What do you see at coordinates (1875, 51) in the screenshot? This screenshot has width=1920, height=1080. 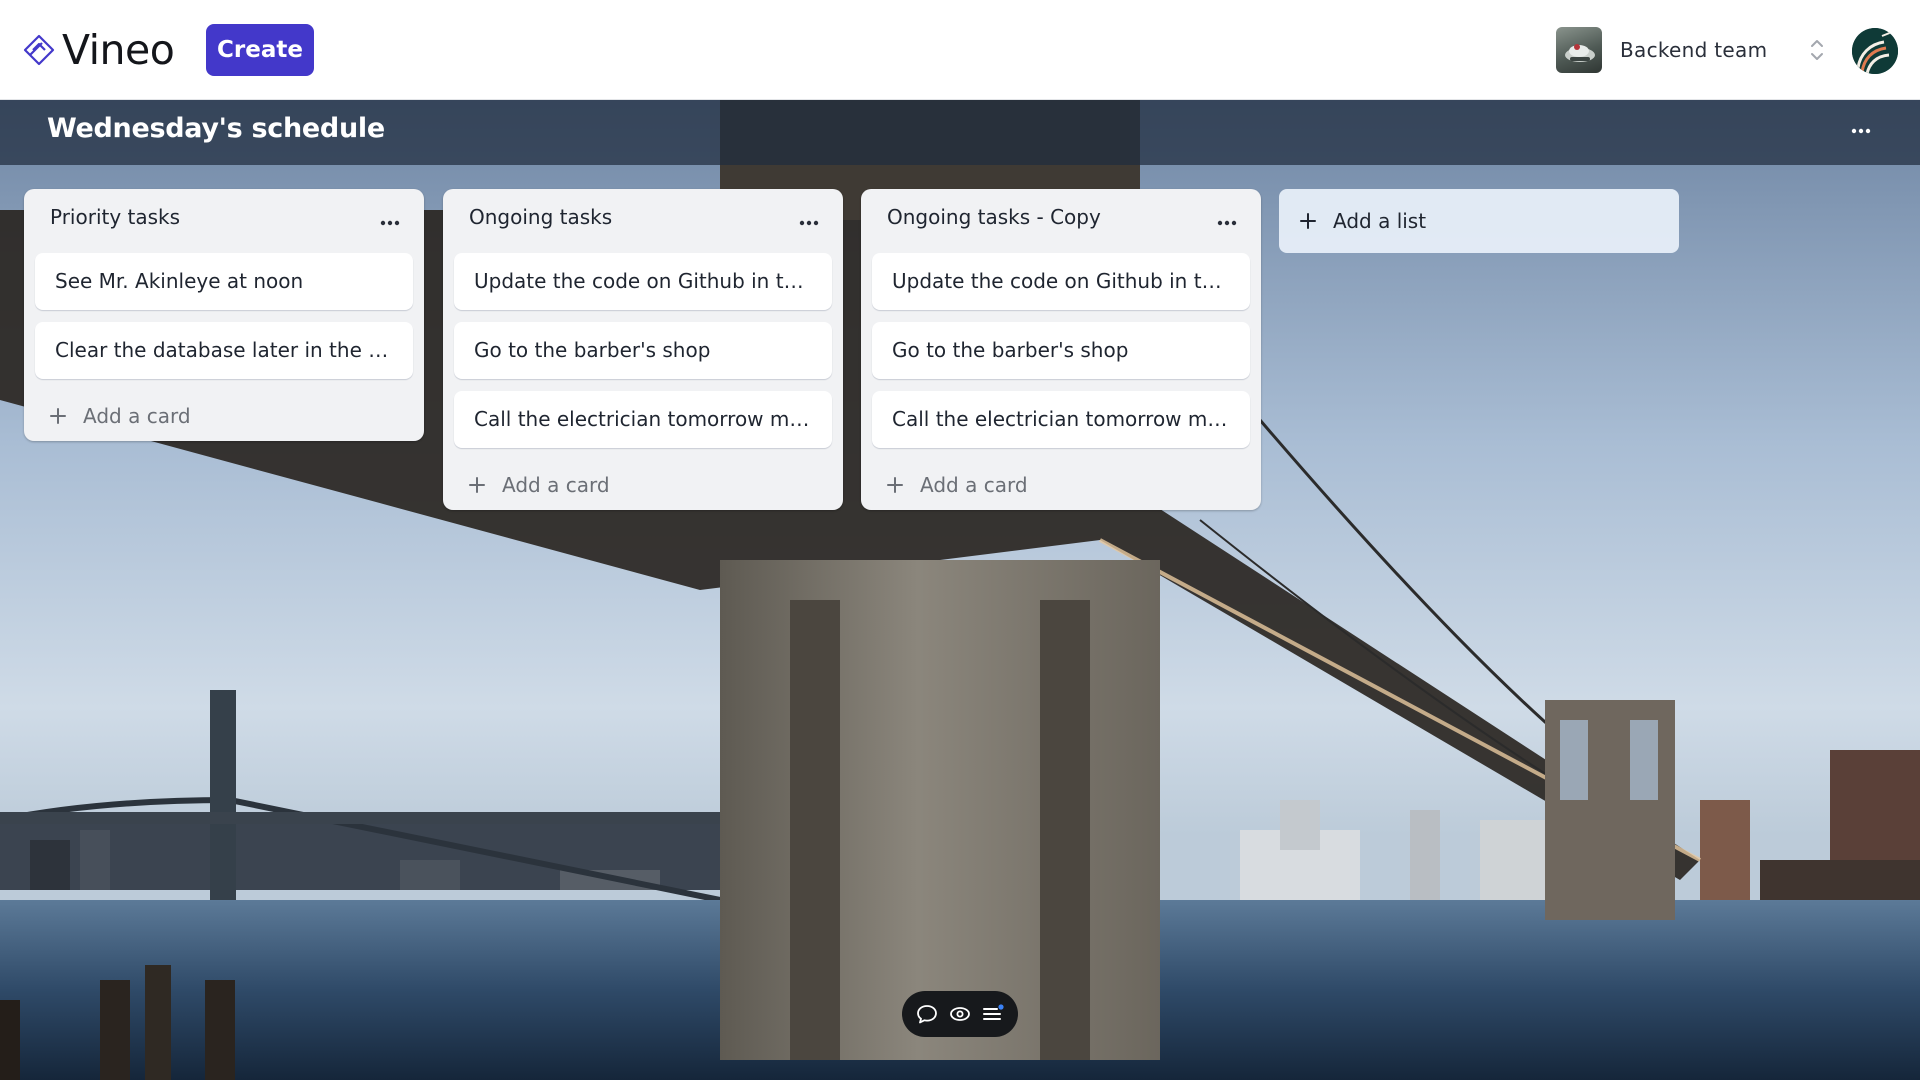 I see `user-avatar` at bounding box center [1875, 51].